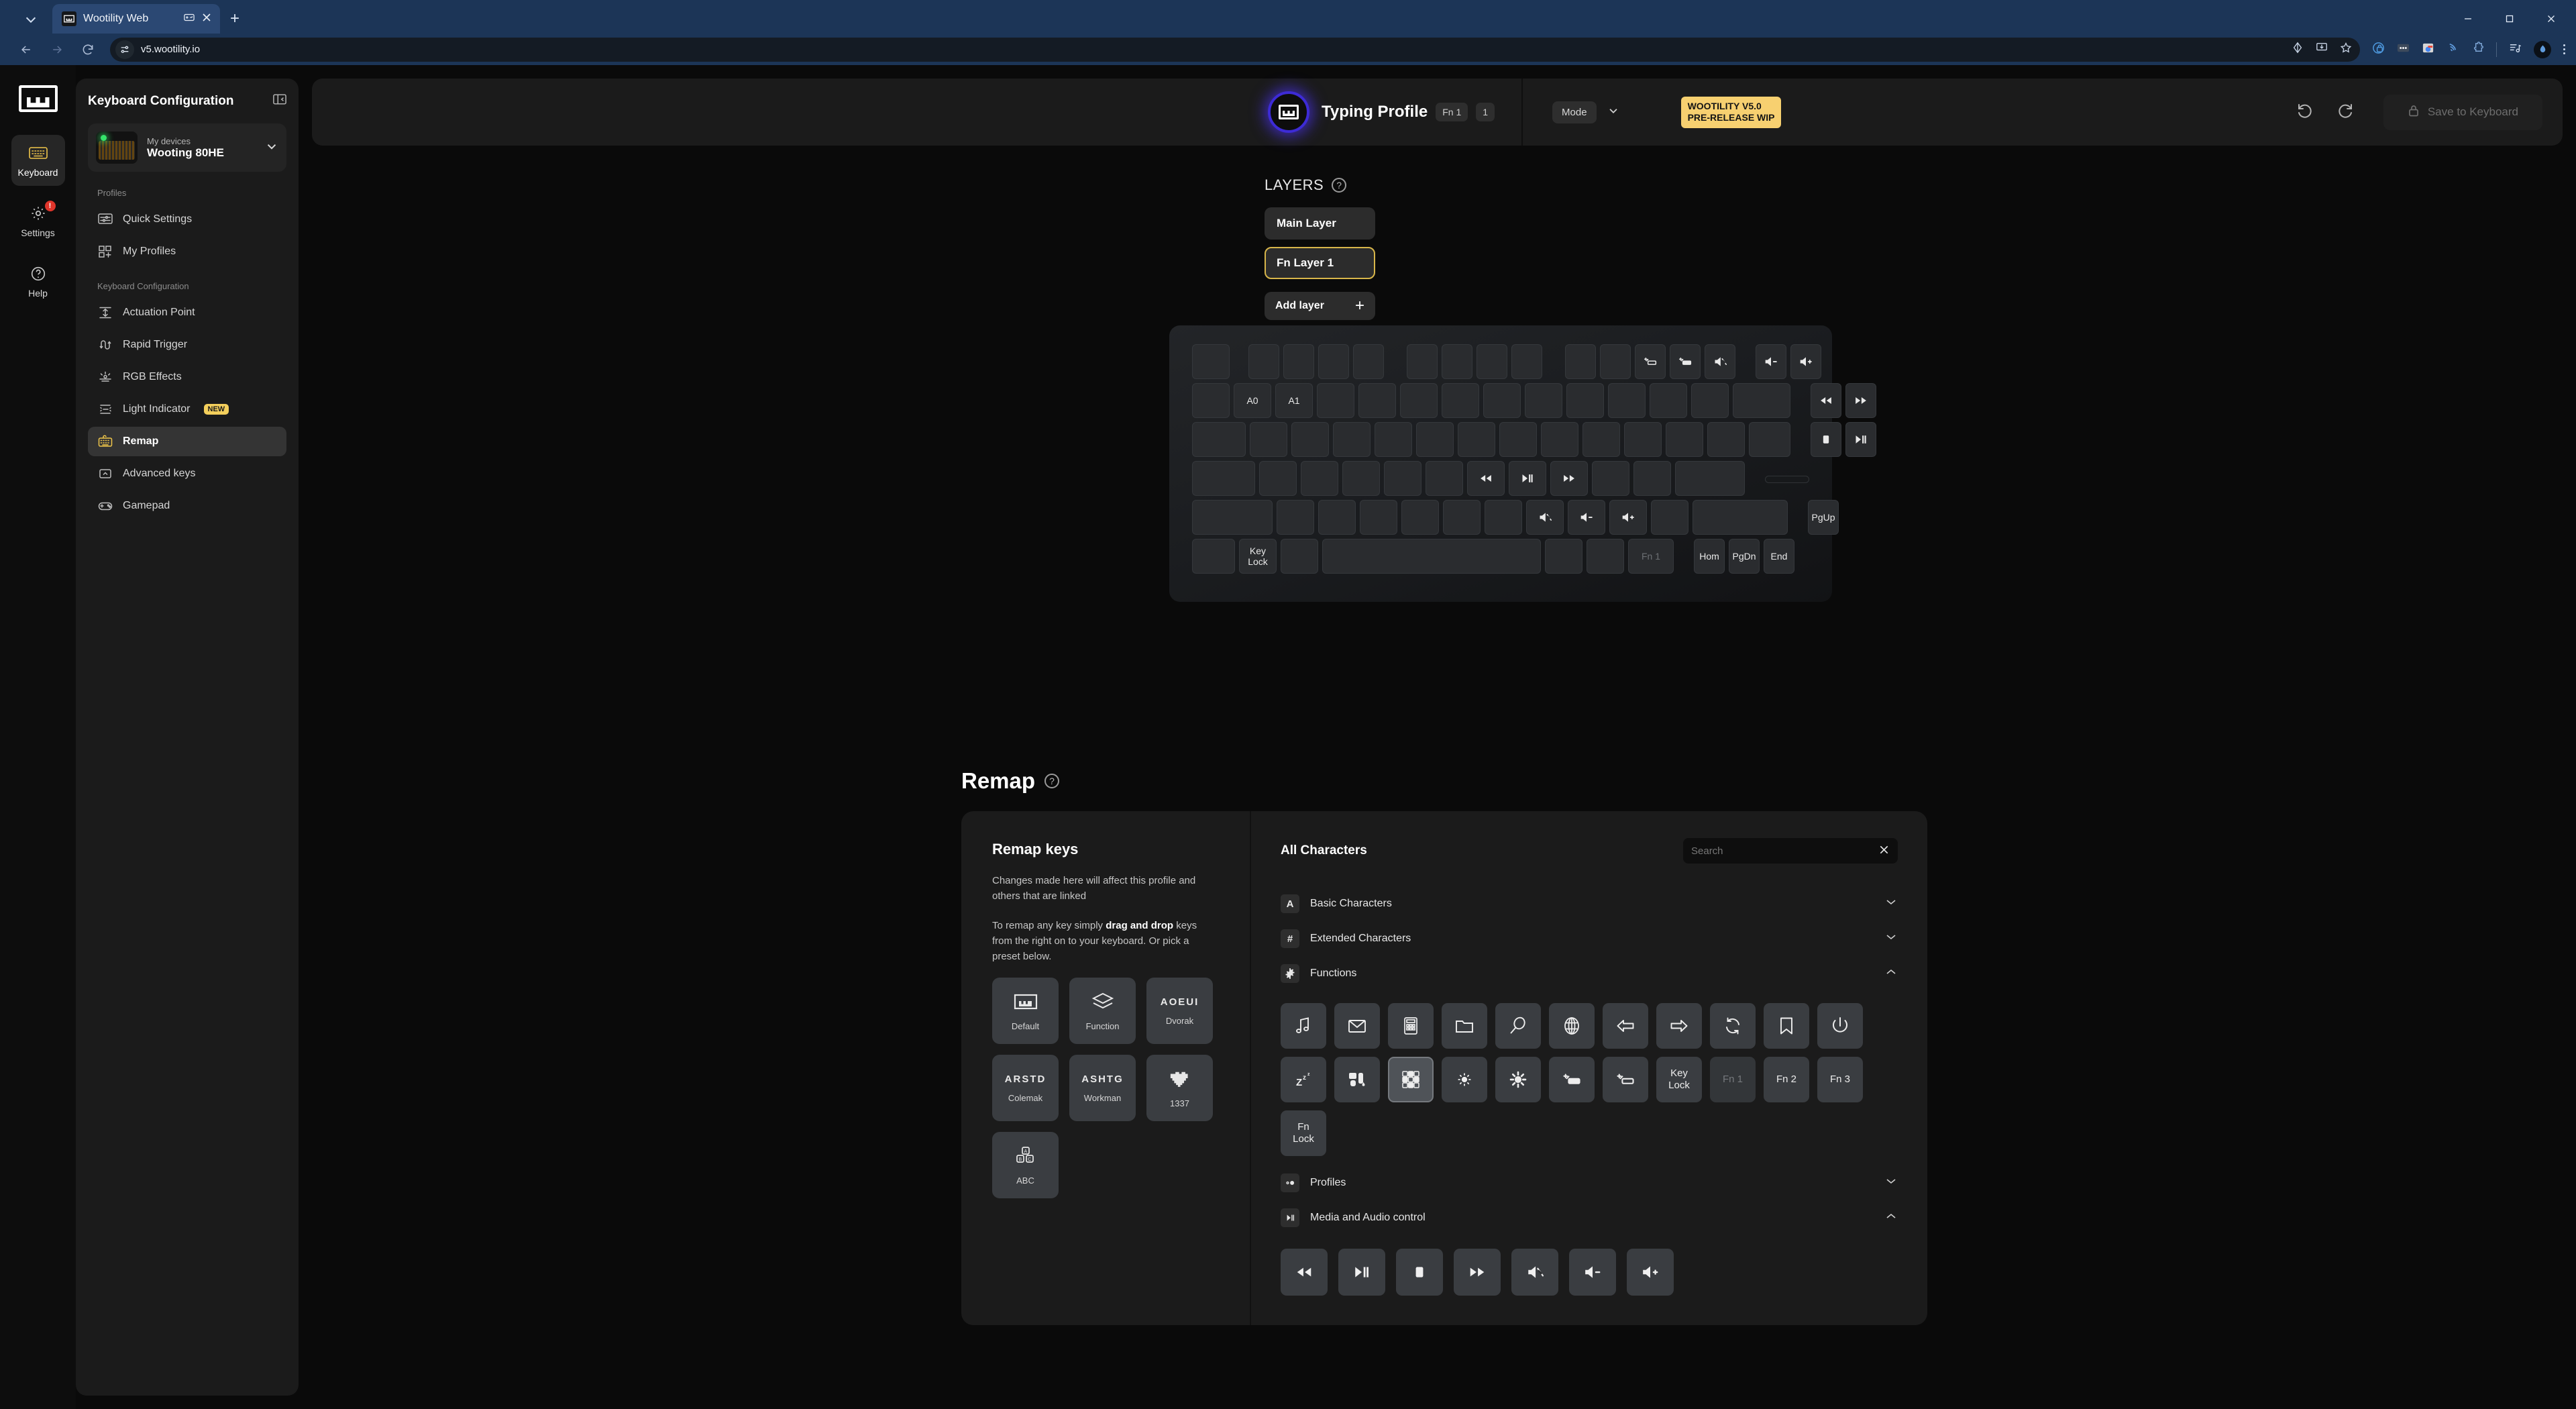 This screenshot has width=2576, height=1409. What do you see at coordinates (2322, 49) in the screenshot?
I see `install-app-icon` at bounding box center [2322, 49].